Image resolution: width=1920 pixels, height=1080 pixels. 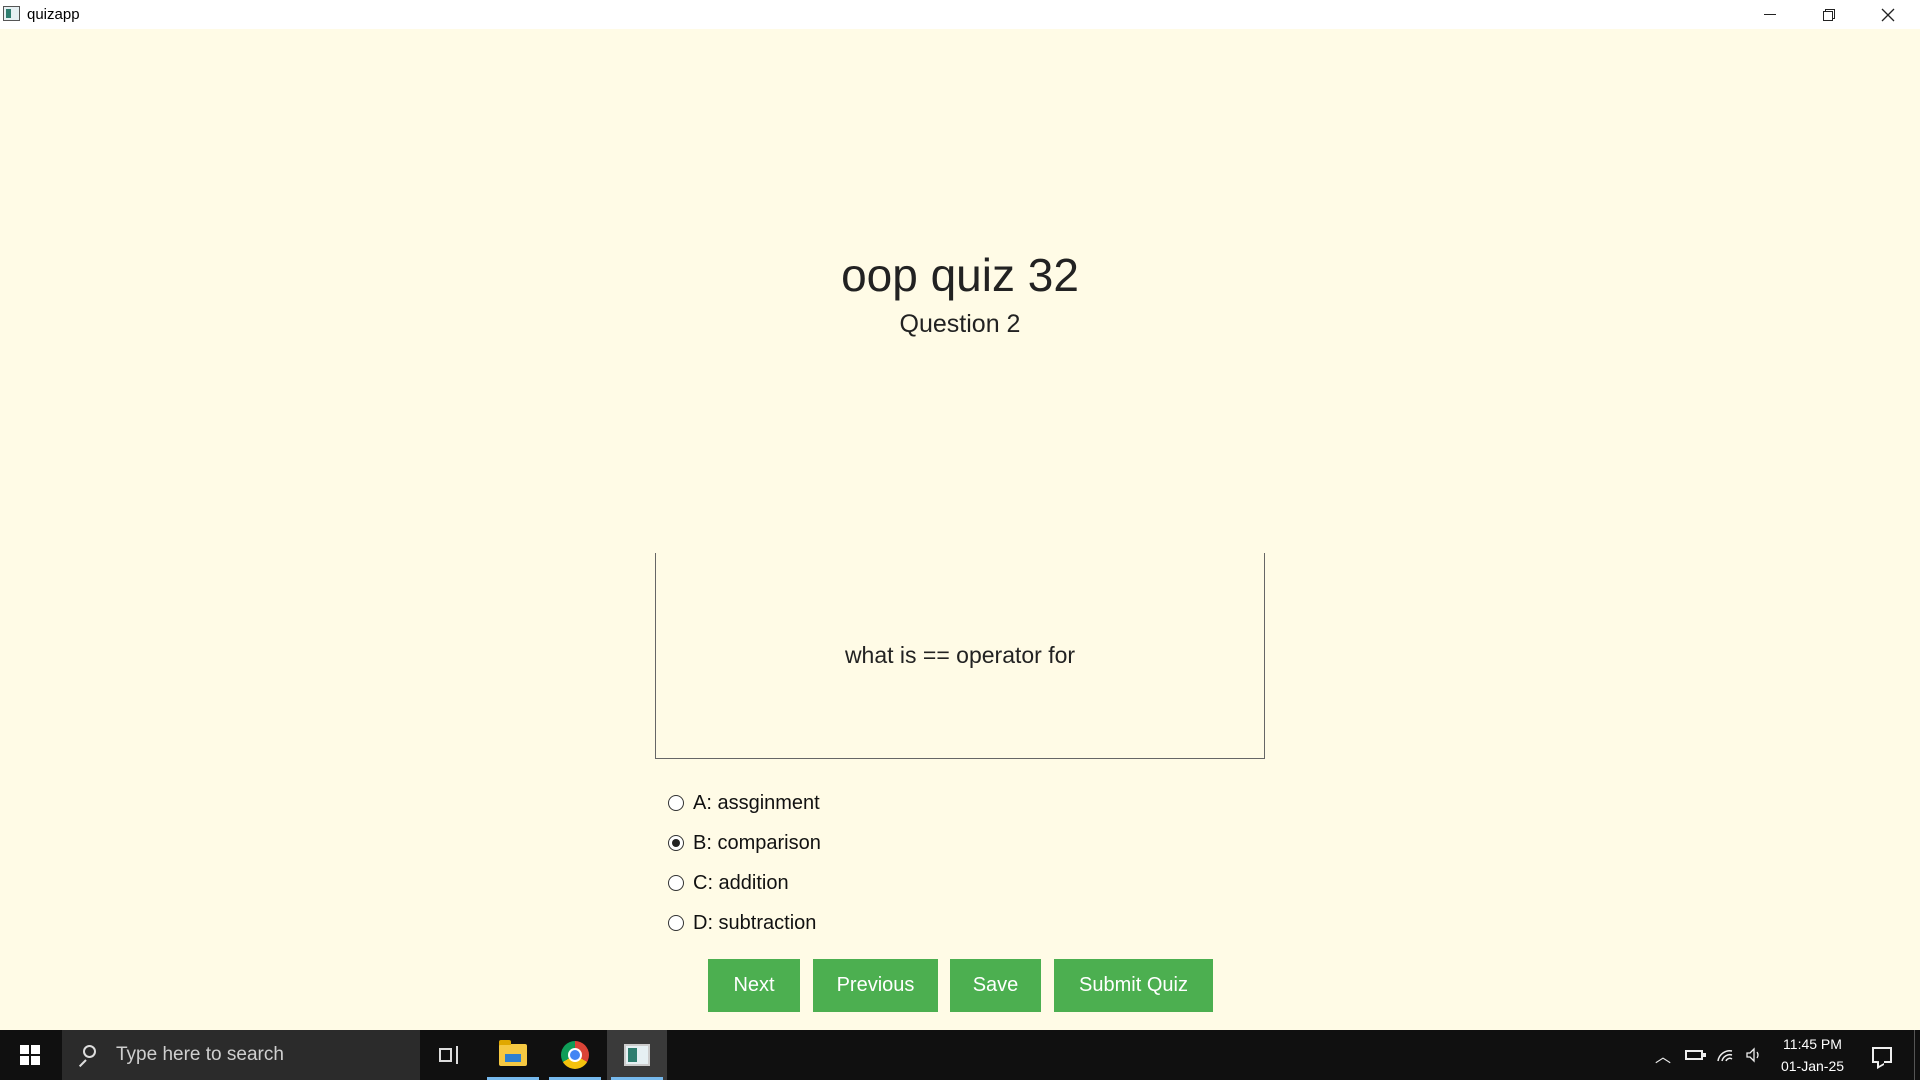 I want to click on option-a-radio, so click(x=676, y=803).